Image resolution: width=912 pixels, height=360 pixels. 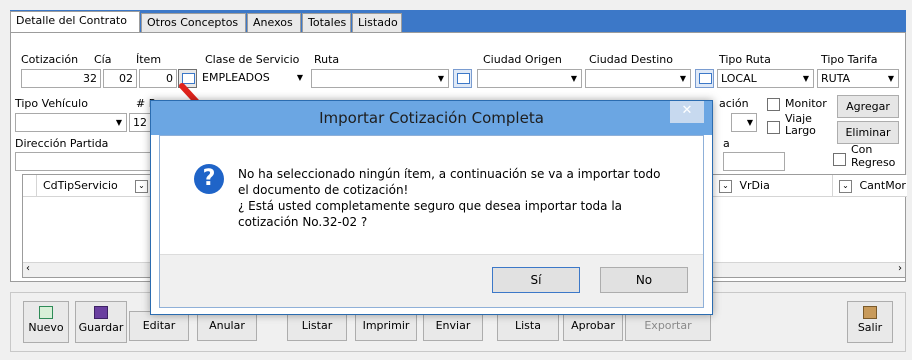 I want to click on listar-button: Listar, so click(x=317, y=326).